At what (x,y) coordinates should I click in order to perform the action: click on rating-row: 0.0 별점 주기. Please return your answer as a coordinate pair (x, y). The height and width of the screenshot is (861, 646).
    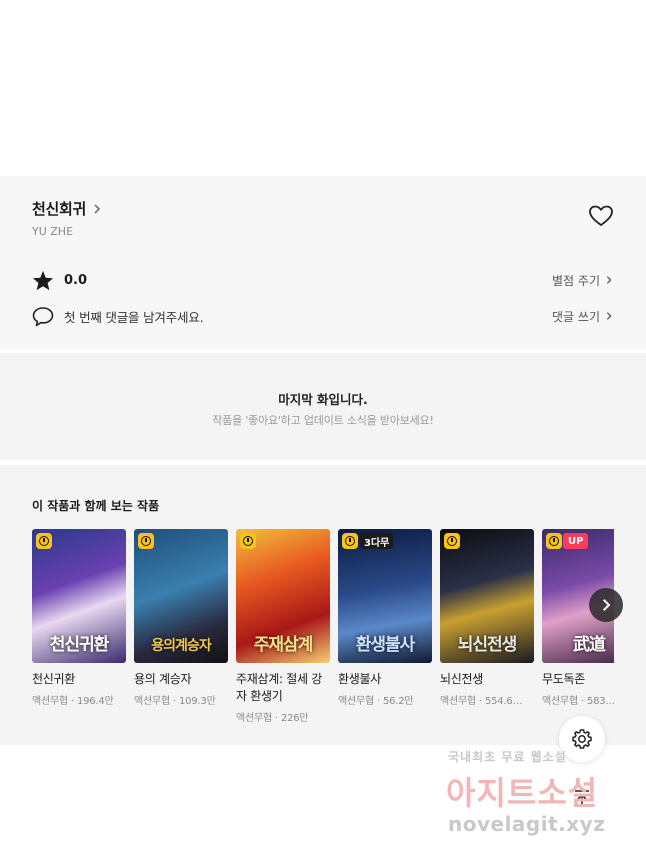
    Looking at the image, I should click on (323, 280).